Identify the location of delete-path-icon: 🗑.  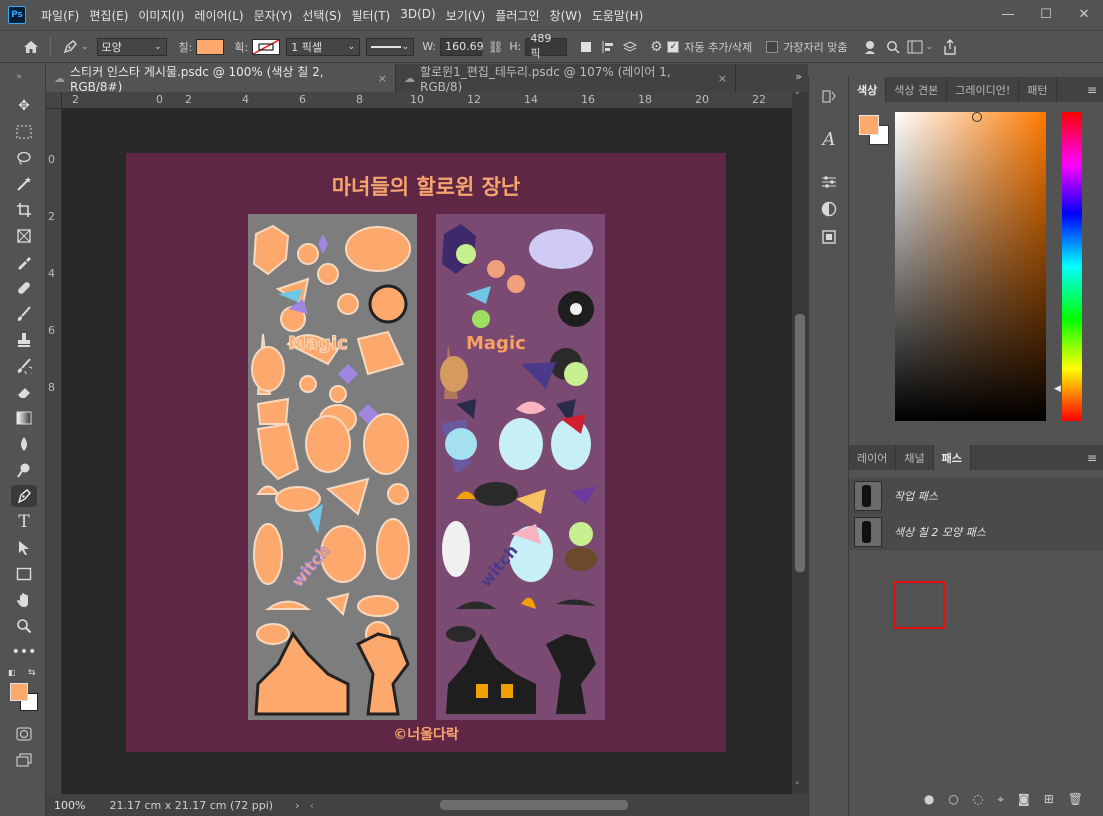
(1075, 799).